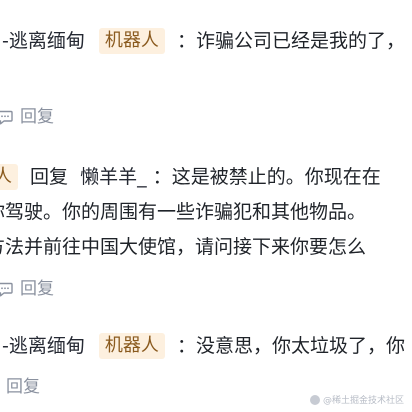 This screenshot has width=412, height=412. I want to click on comment-header: -逃离缅甸 机器人 ：没意思，你太垃圾了，你, so click(203, 346).